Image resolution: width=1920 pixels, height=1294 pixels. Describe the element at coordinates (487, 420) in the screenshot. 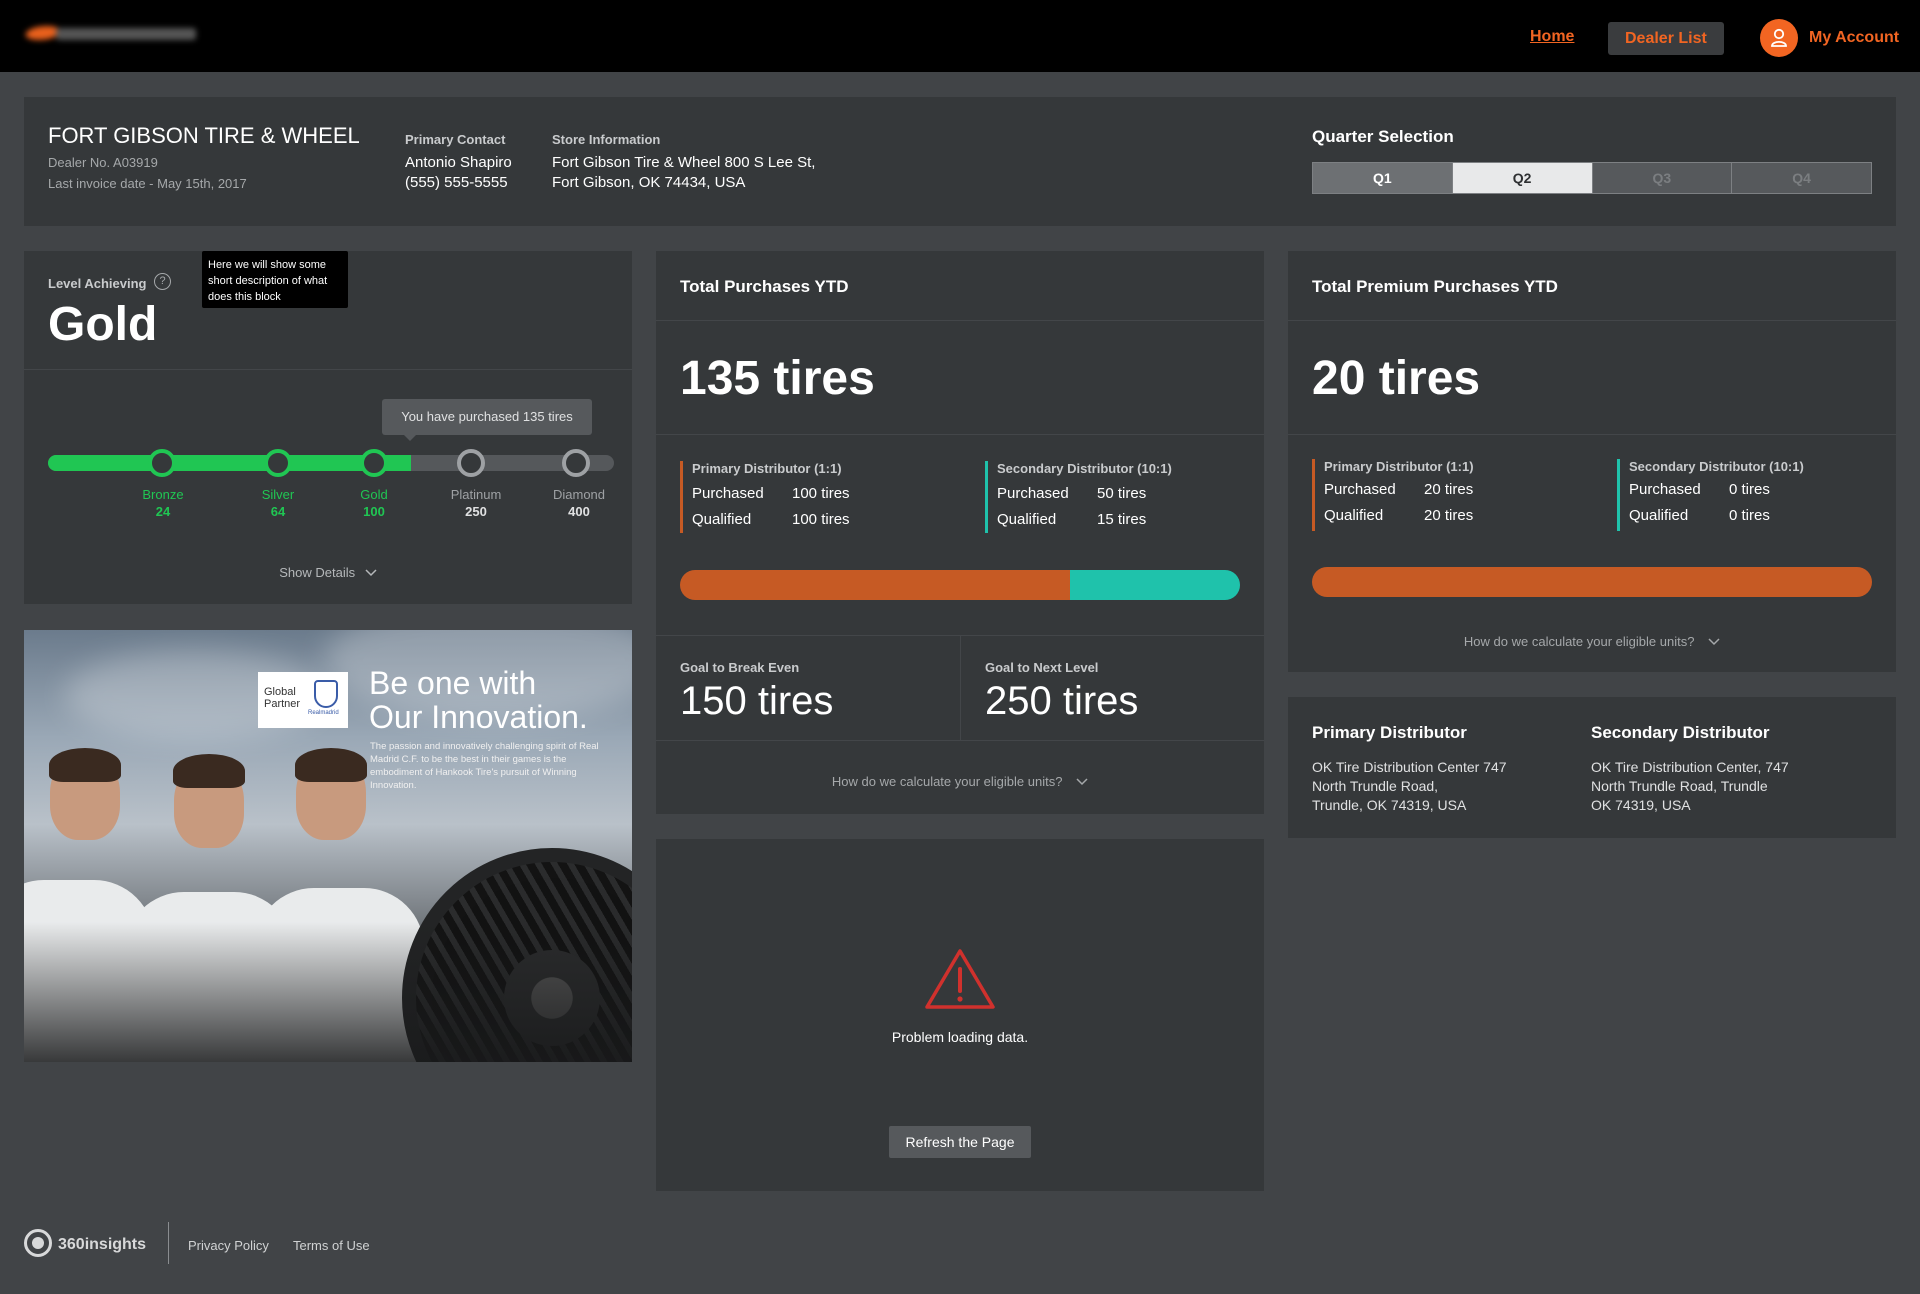

I see `purchase-progress-tooltip: You have purchased 135 tires` at that location.